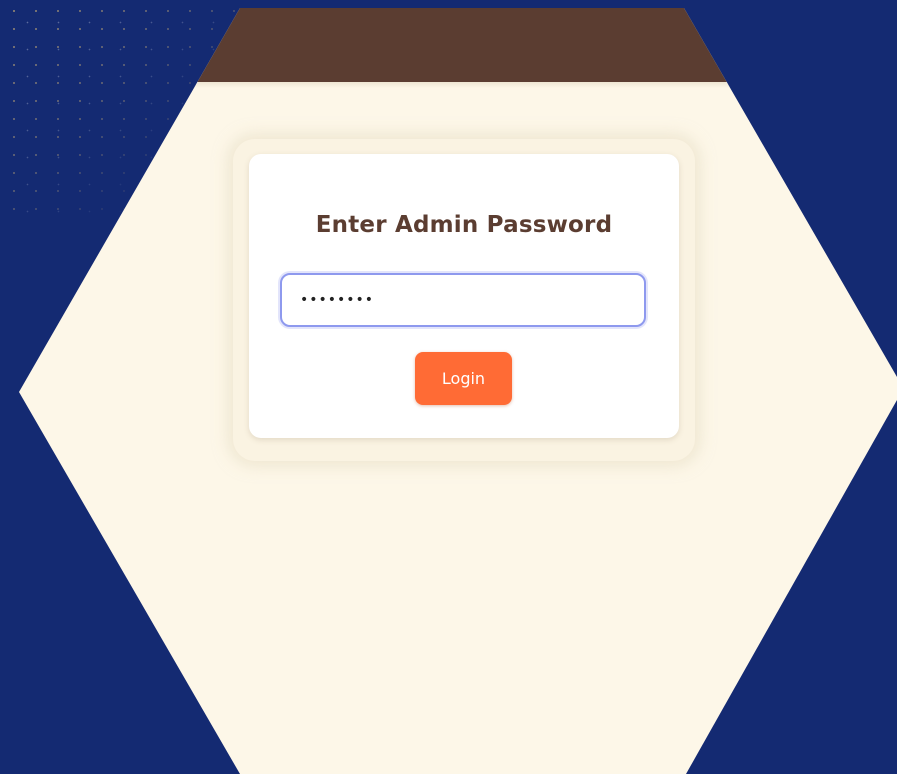  I want to click on login-title: Enter Admin Password, so click(464, 225).